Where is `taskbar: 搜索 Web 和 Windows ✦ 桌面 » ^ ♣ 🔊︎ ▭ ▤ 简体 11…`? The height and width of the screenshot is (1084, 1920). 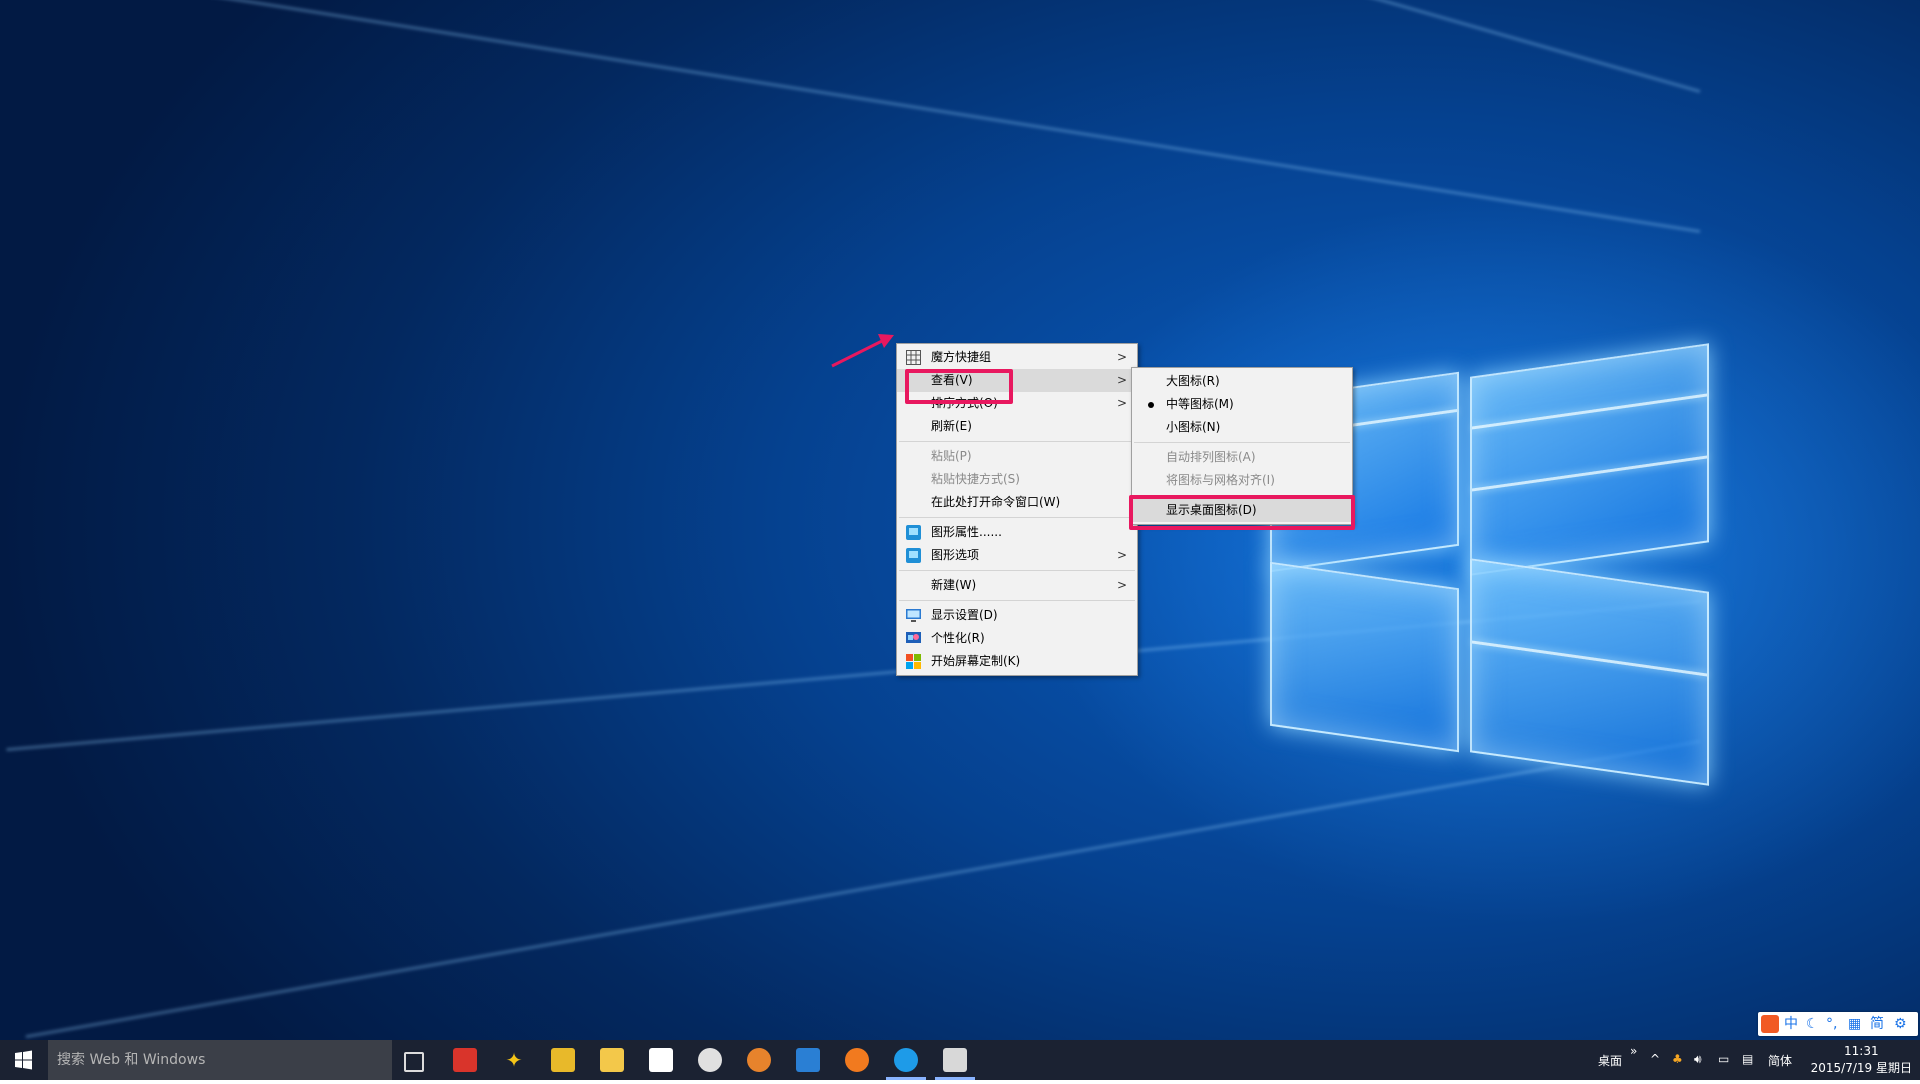 taskbar: 搜索 Web 和 Windows ✦ 桌面 » ^ ♣ 🔊︎ ▭ ▤ 简体 11… is located at coordinates (960, 1060).